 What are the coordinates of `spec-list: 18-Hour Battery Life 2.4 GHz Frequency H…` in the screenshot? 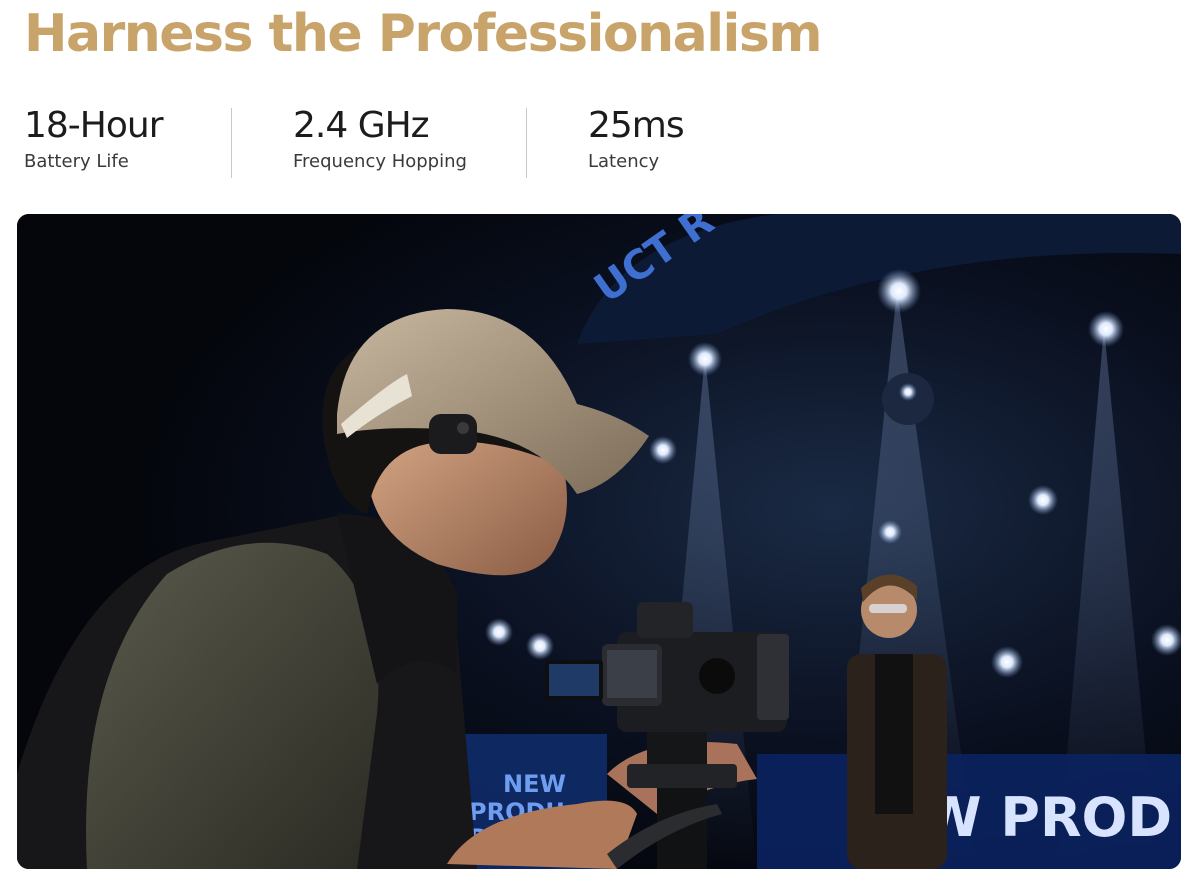 It's located at (600, 142).